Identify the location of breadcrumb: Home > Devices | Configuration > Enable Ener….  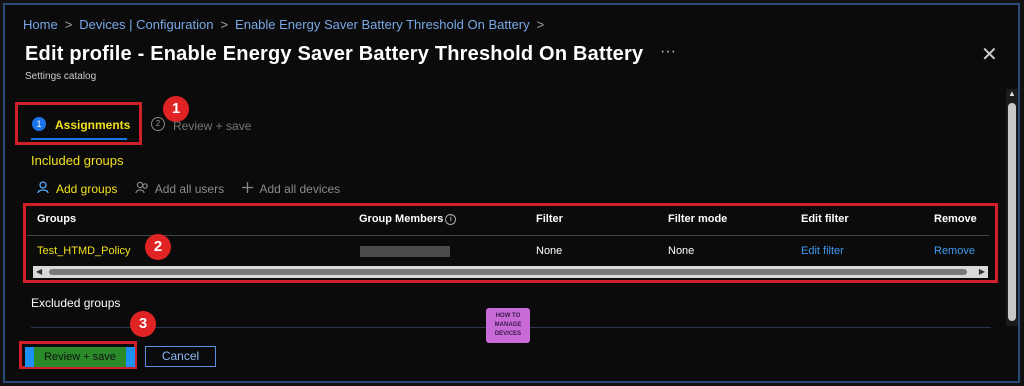
(287, 24).